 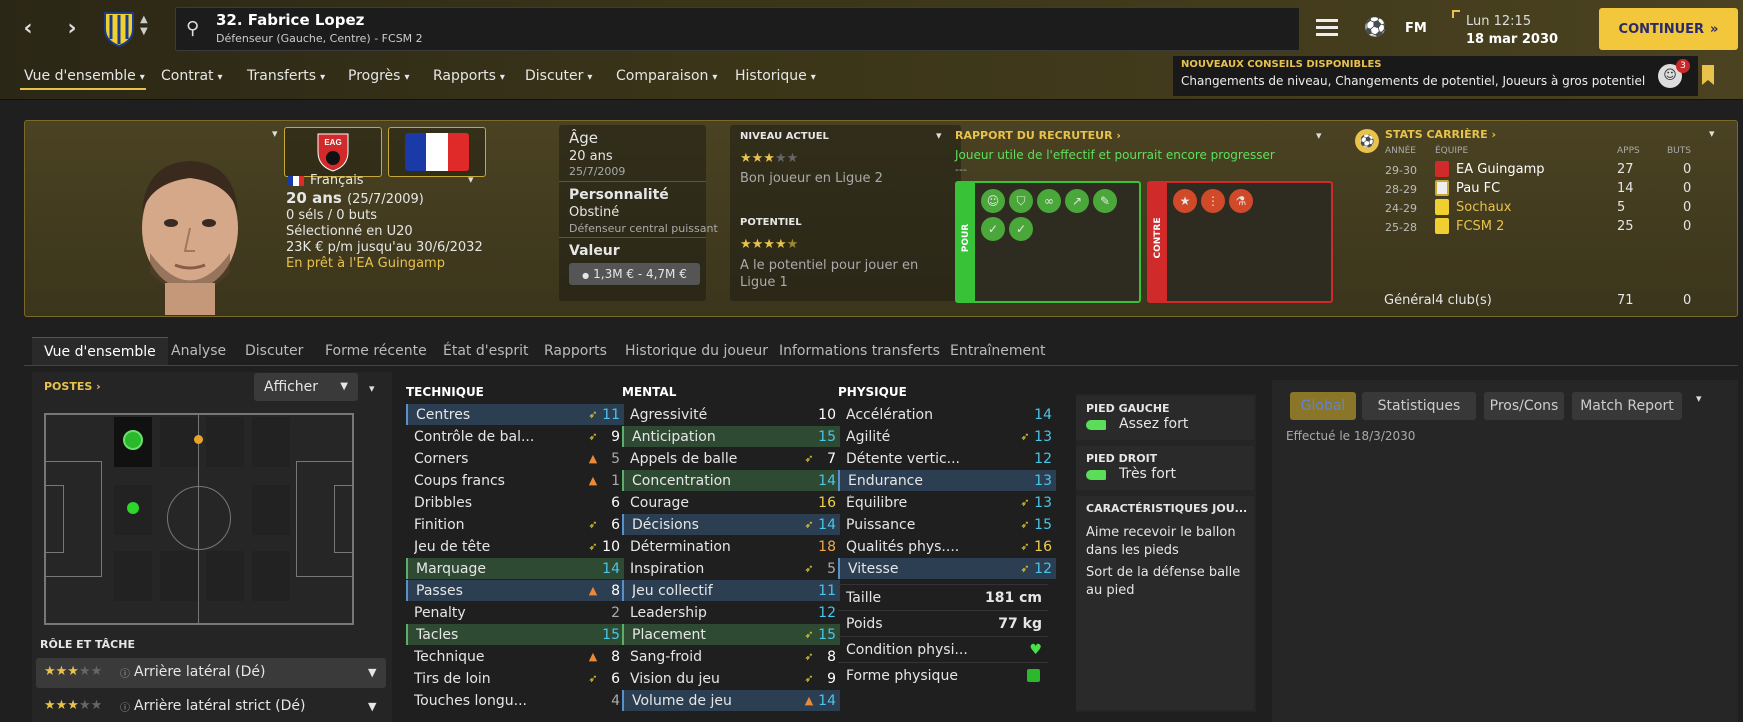 What do you see at coordinates (515, 656) in the screenshot?
I see `technique-attribute-row: Technique ▲ 8` at bounding box center [515, 656].